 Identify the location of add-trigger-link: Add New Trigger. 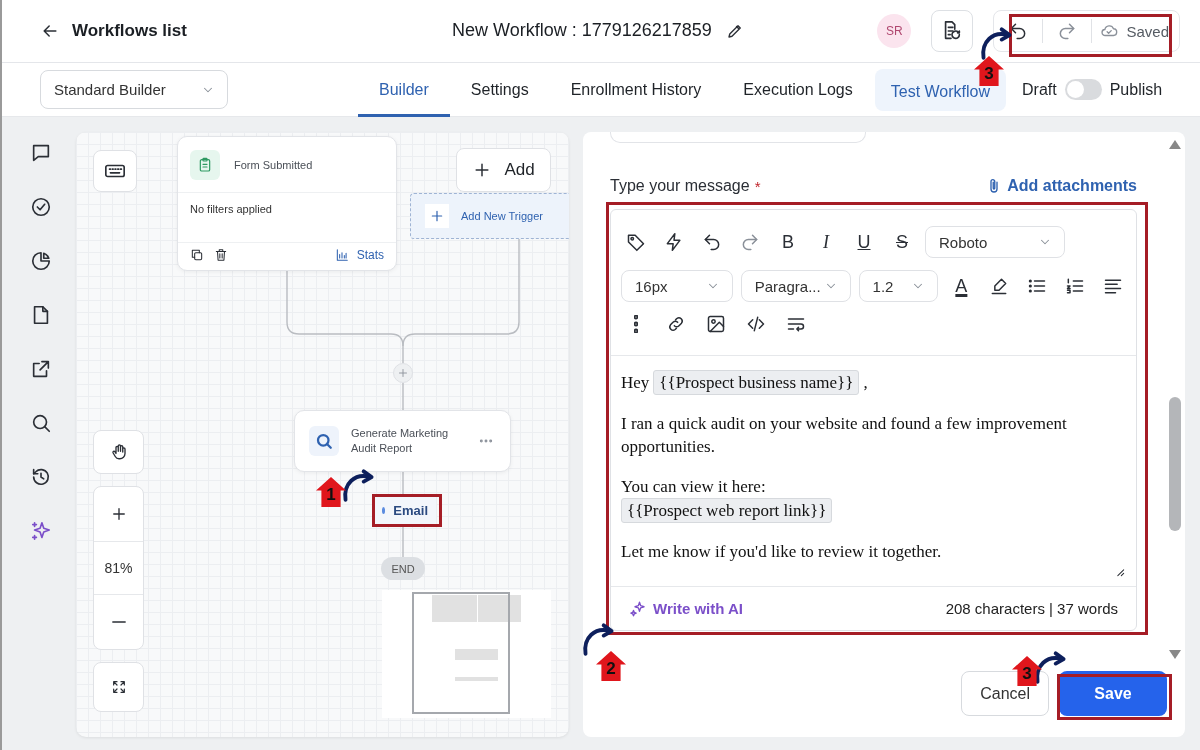
(502, 216).